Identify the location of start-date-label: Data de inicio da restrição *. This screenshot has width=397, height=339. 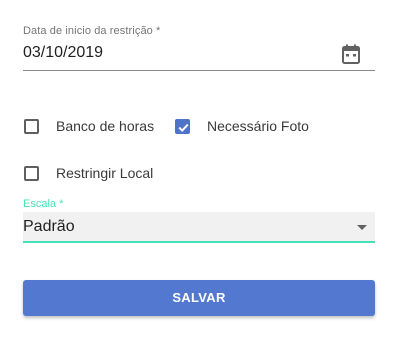
(92, 31).